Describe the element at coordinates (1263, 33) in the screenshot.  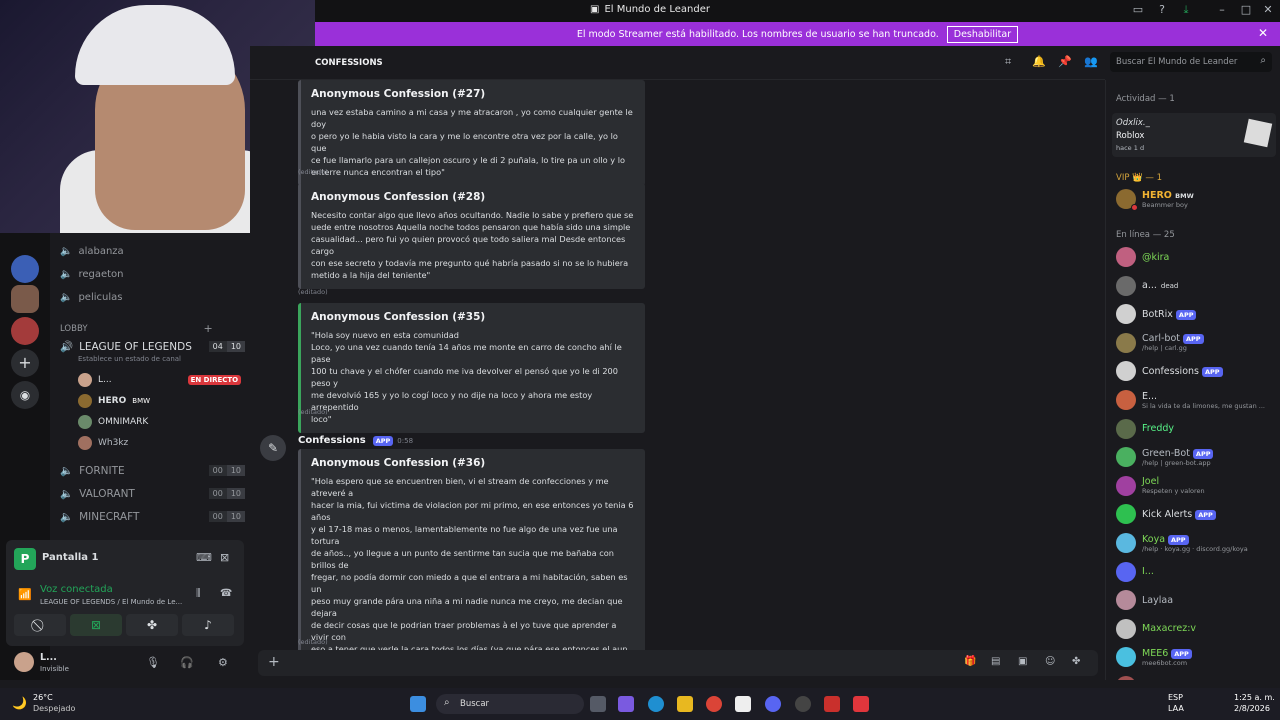
I see `close-icon: ✕` at that location.